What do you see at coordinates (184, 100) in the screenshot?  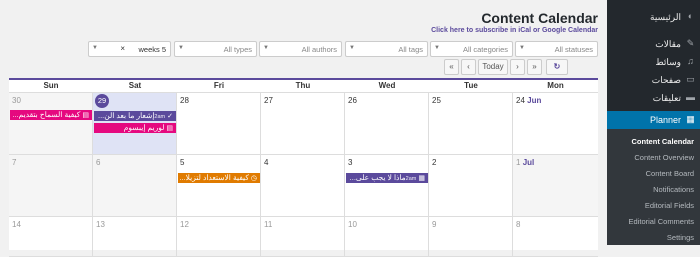 I see `day-number: 28` at bounding box center [184, 100].